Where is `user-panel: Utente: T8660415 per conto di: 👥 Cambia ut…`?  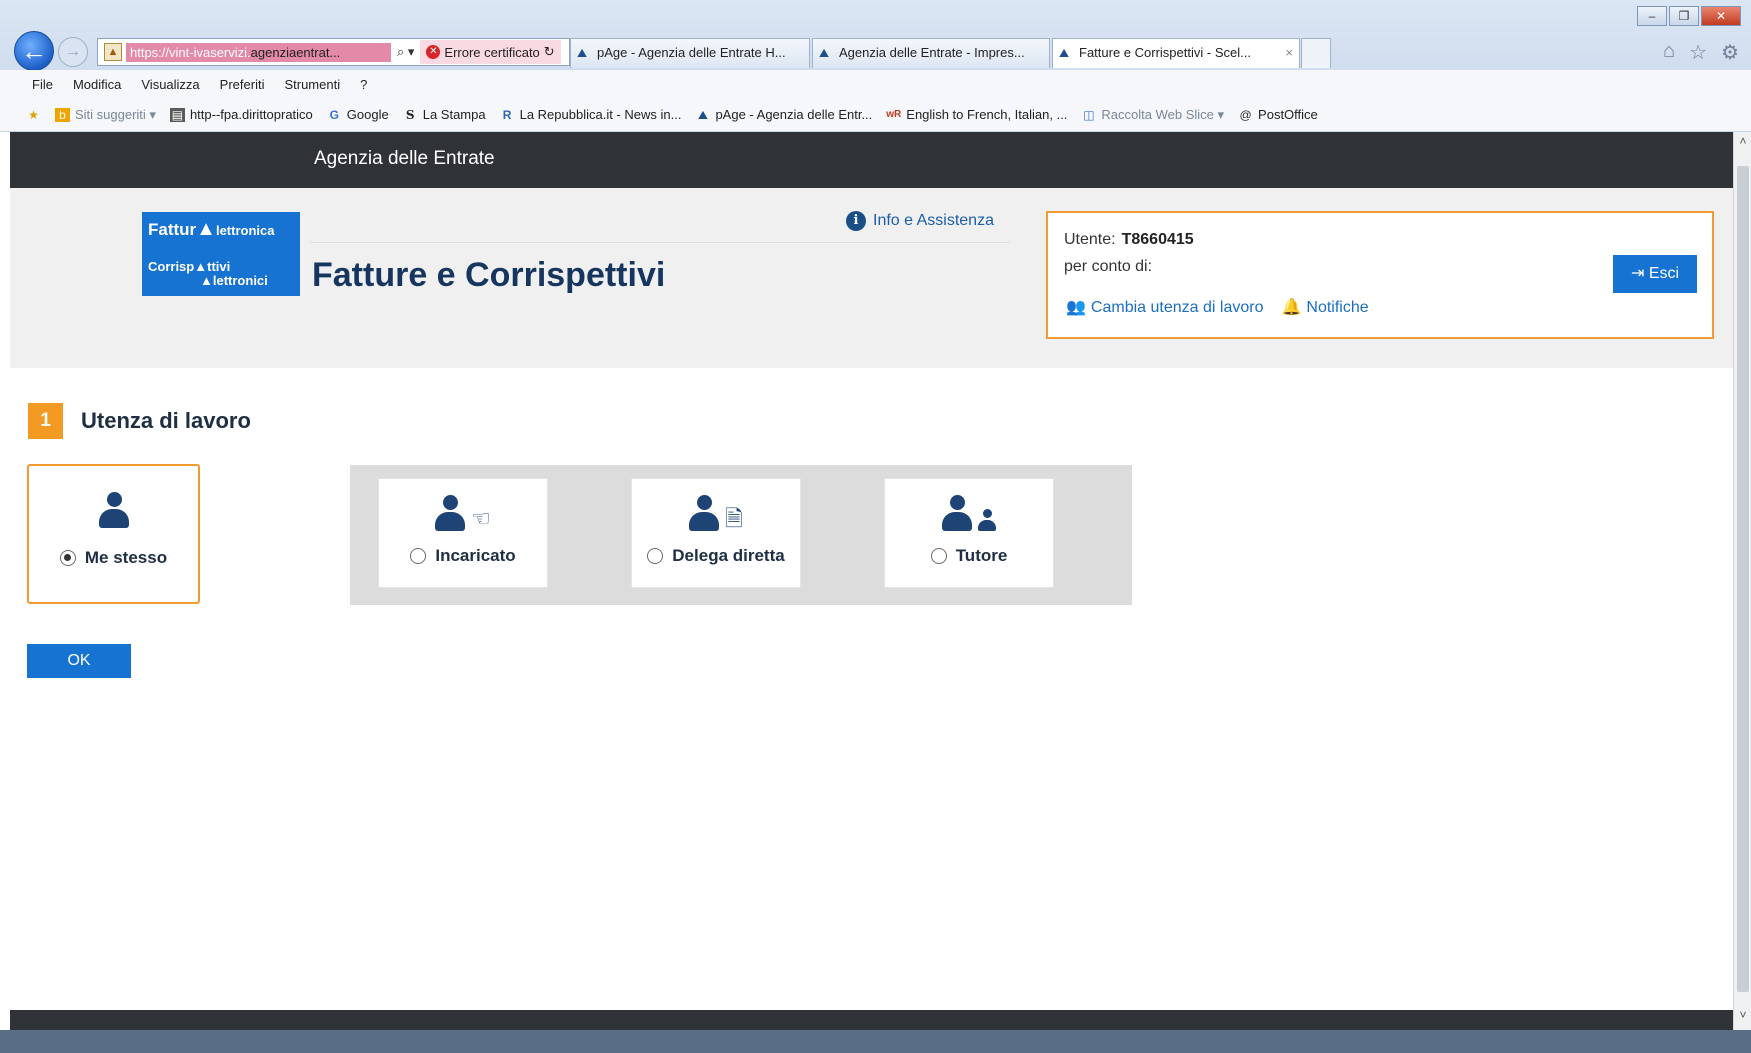 user-panel: Utente: T8660415 per conto di: 👥 Cambia ut… is located at coordinates (1380, 275).